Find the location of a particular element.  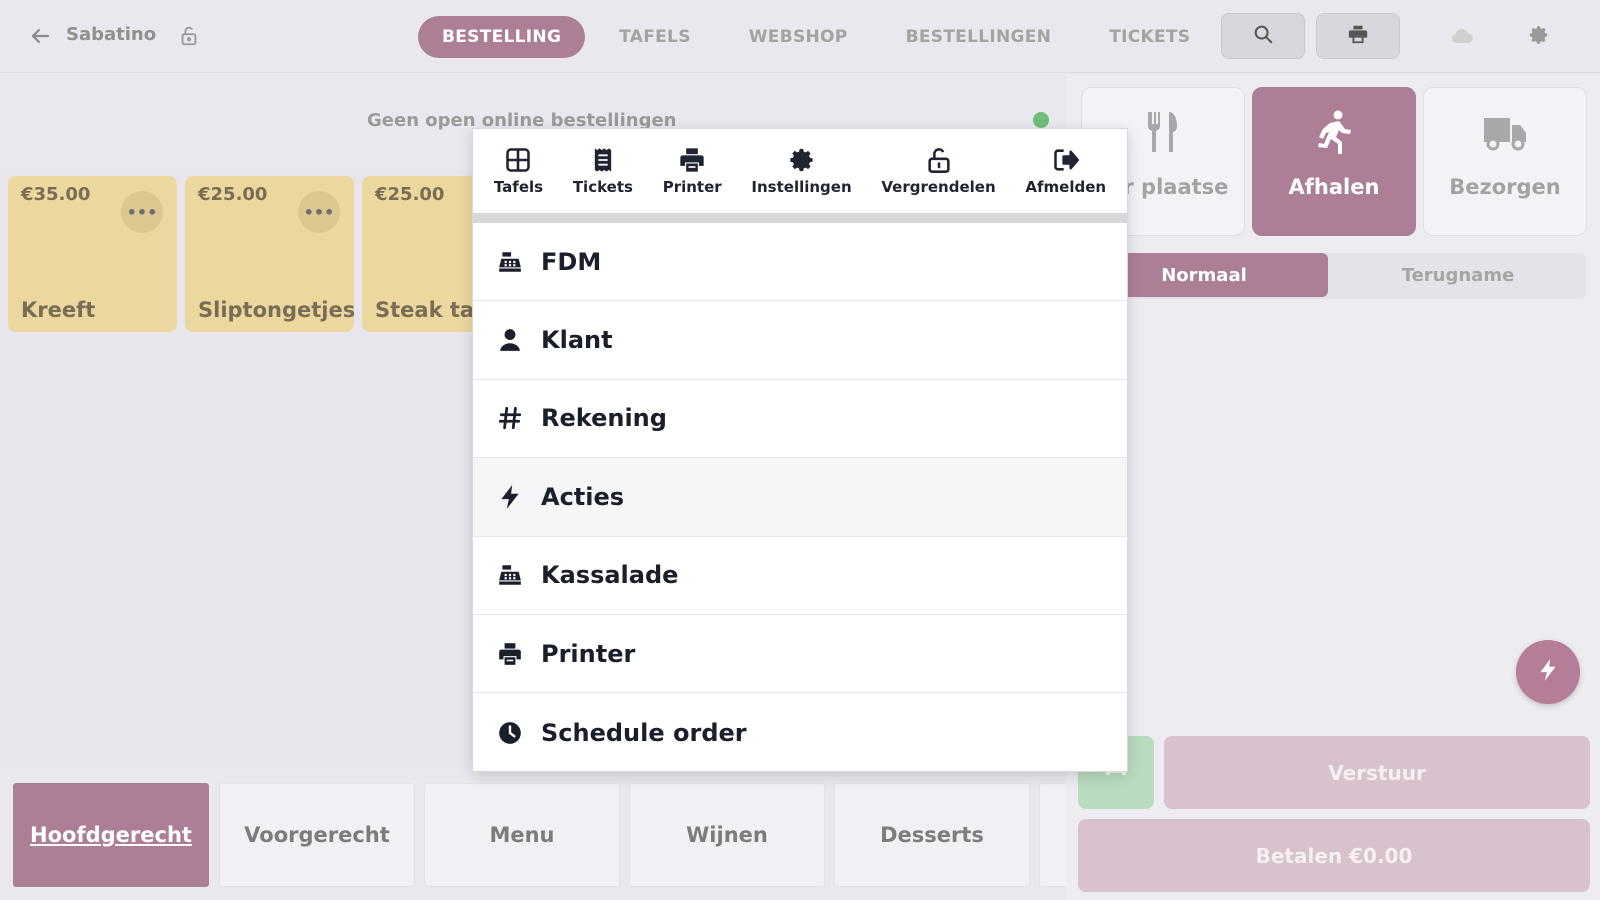

product-name: Kreeft is located at coordinates (58, 310).